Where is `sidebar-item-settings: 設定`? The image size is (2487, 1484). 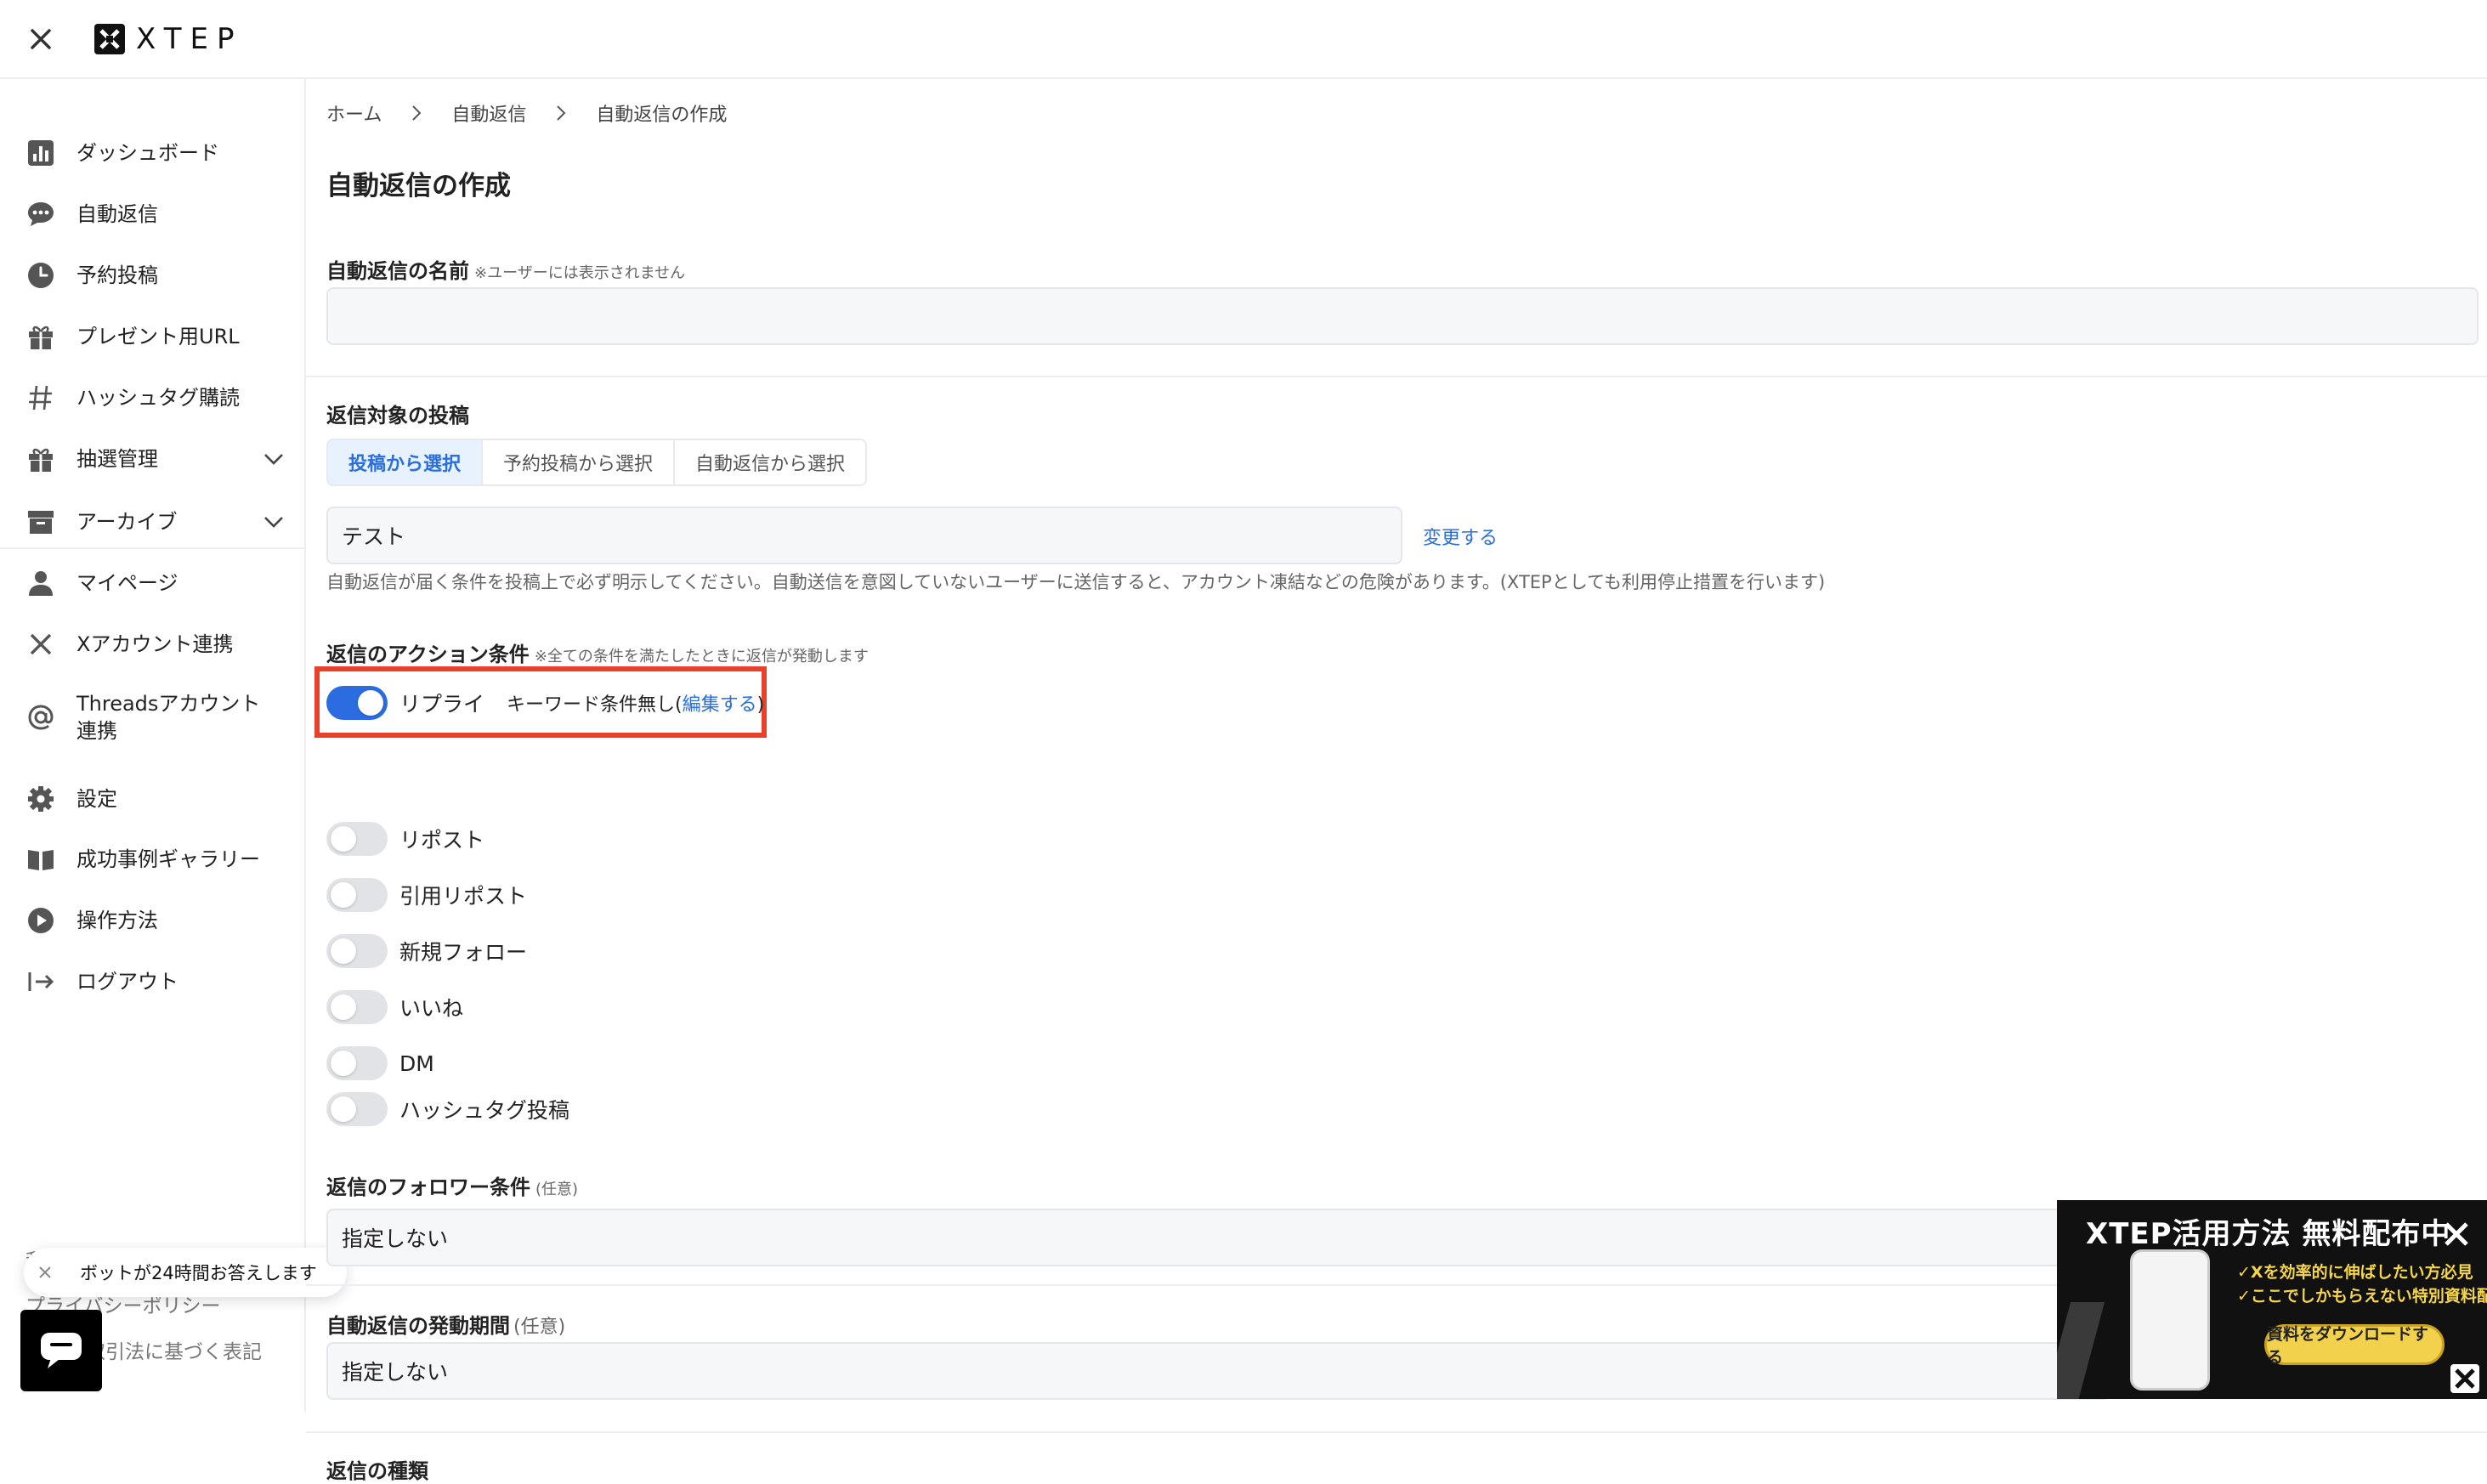
sidebar-item-settings: 設定 is located at coordinates (155, 799).